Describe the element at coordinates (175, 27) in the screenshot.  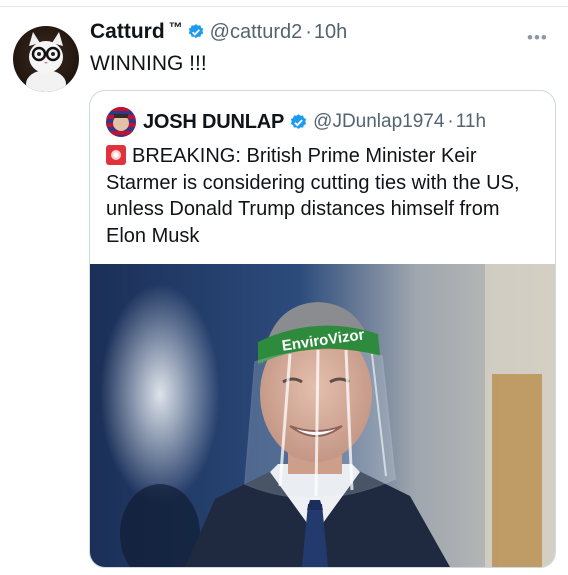
I see `trademark-symbol: ™` at that location.